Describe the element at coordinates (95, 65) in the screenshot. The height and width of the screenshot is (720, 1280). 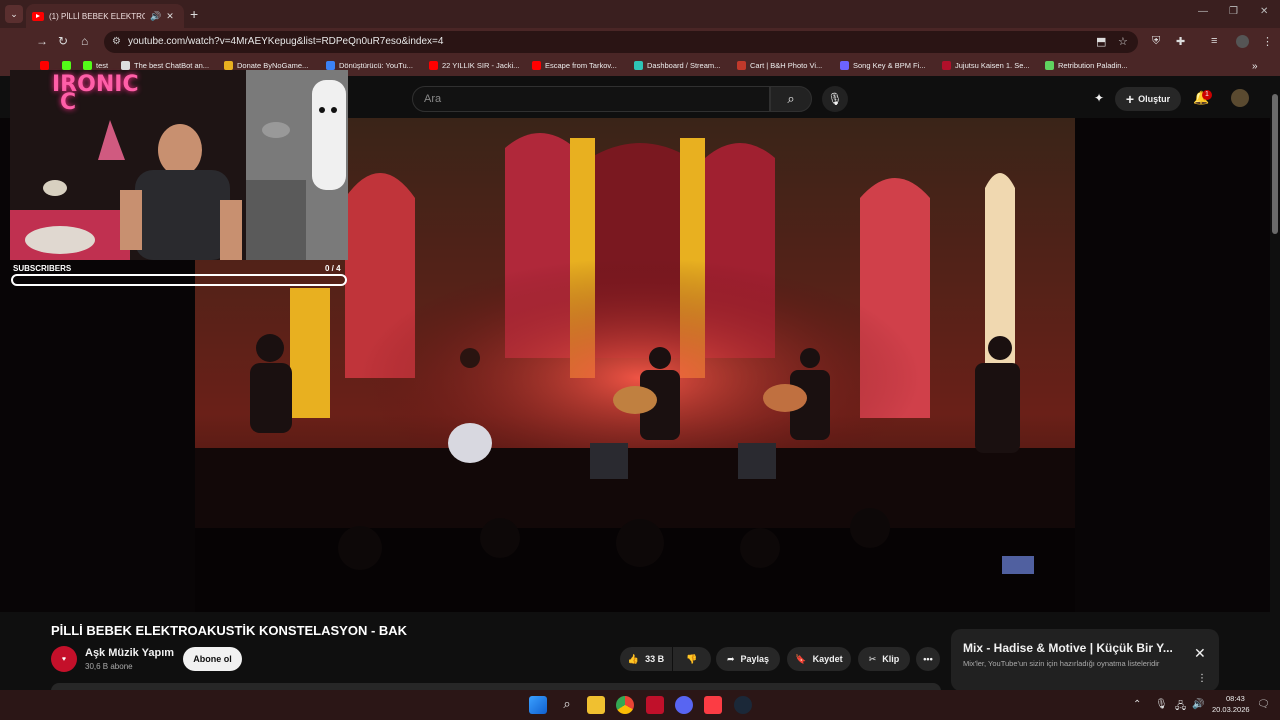
I see `bookmark-item: test` at that location.